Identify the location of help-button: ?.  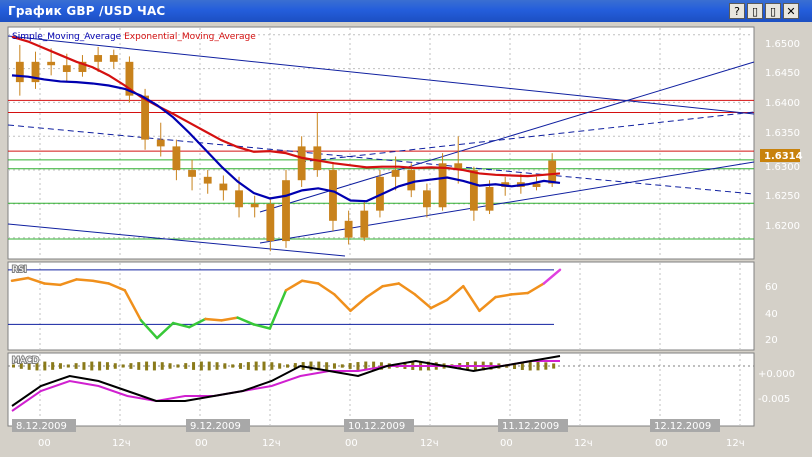
(737, 11).